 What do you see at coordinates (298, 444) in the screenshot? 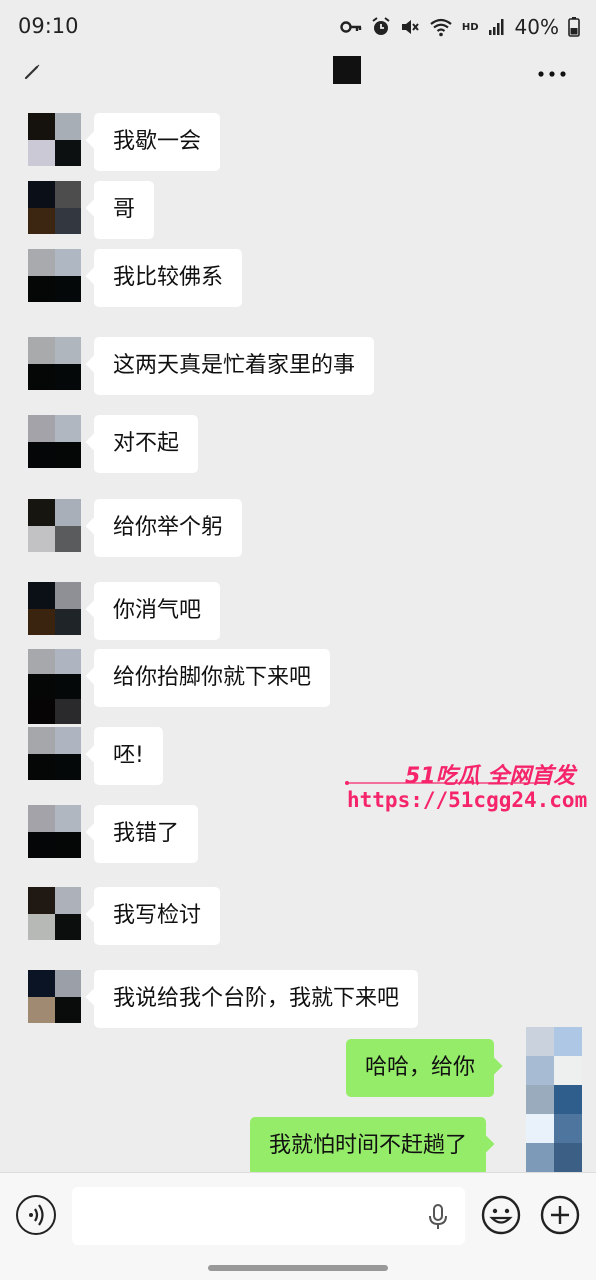
I see `message-row: 对不起` at bounding box center [298, 444].